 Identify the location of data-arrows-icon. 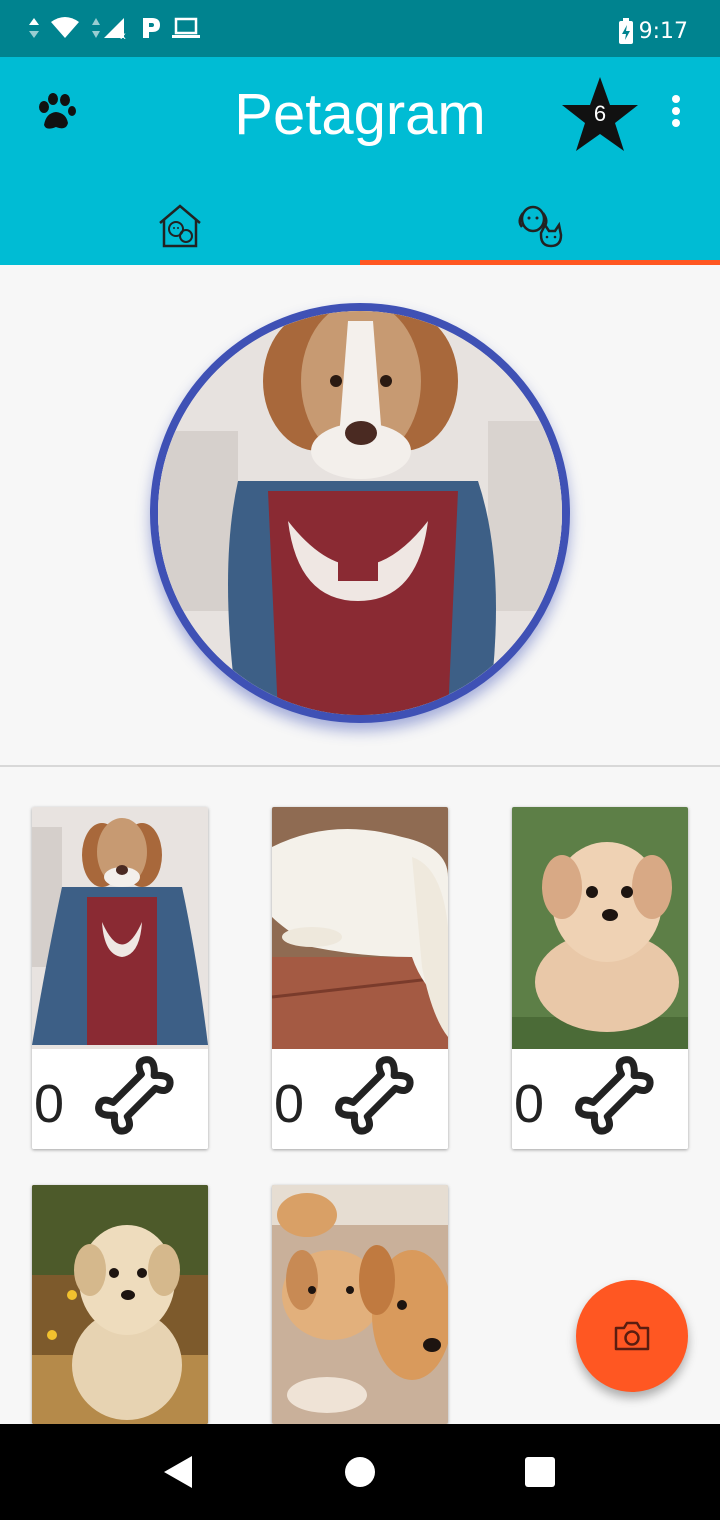
(34, 28).